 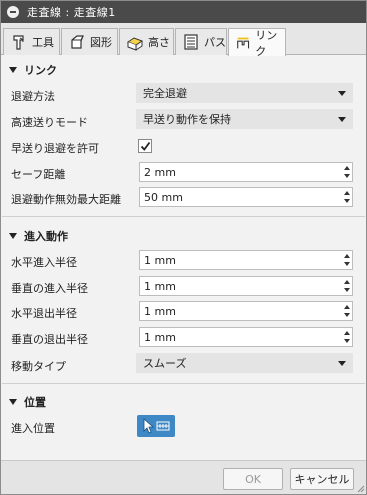 What do you see at coordinates (49, 288) in the screenshot?
I see `vertical-lead-in-radius-label: 垂直の進入半径` at bounding box center [49, 288].